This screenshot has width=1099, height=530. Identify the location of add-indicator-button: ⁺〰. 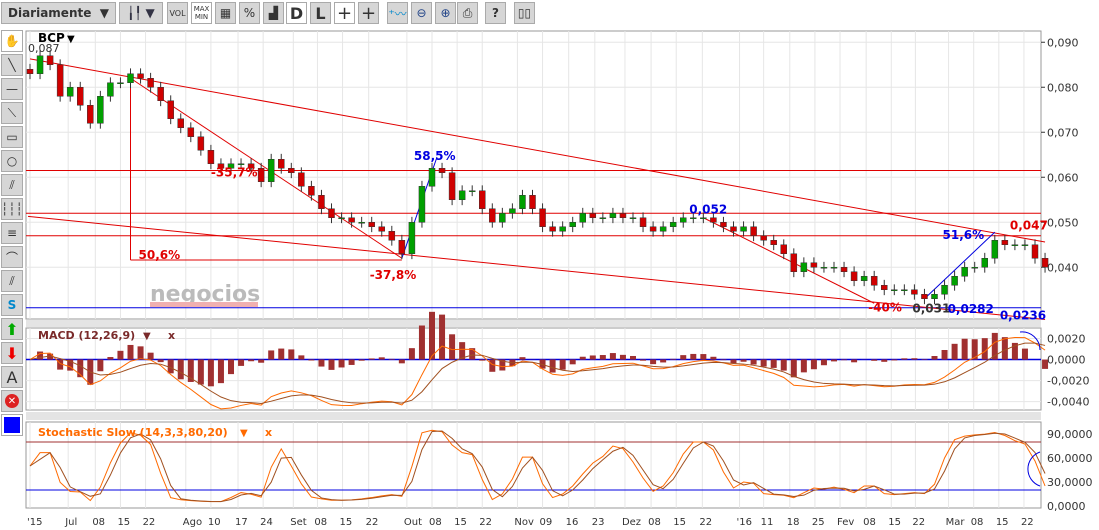
(397, 13).